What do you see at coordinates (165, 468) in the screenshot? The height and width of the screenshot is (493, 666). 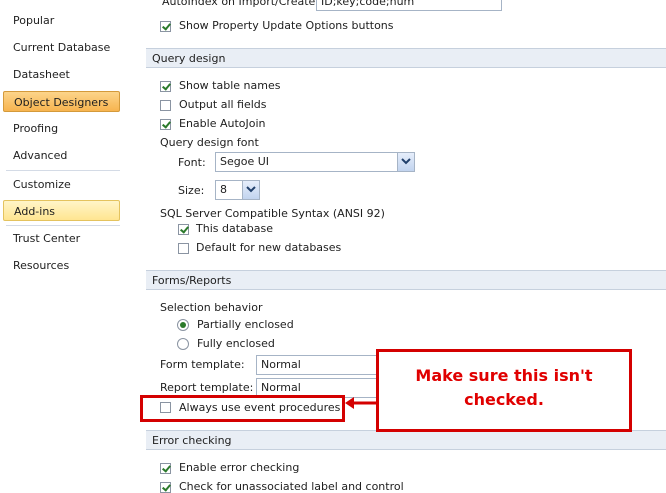 I see `enable-error-checking-checkbox` at bounding box center [165, 468].